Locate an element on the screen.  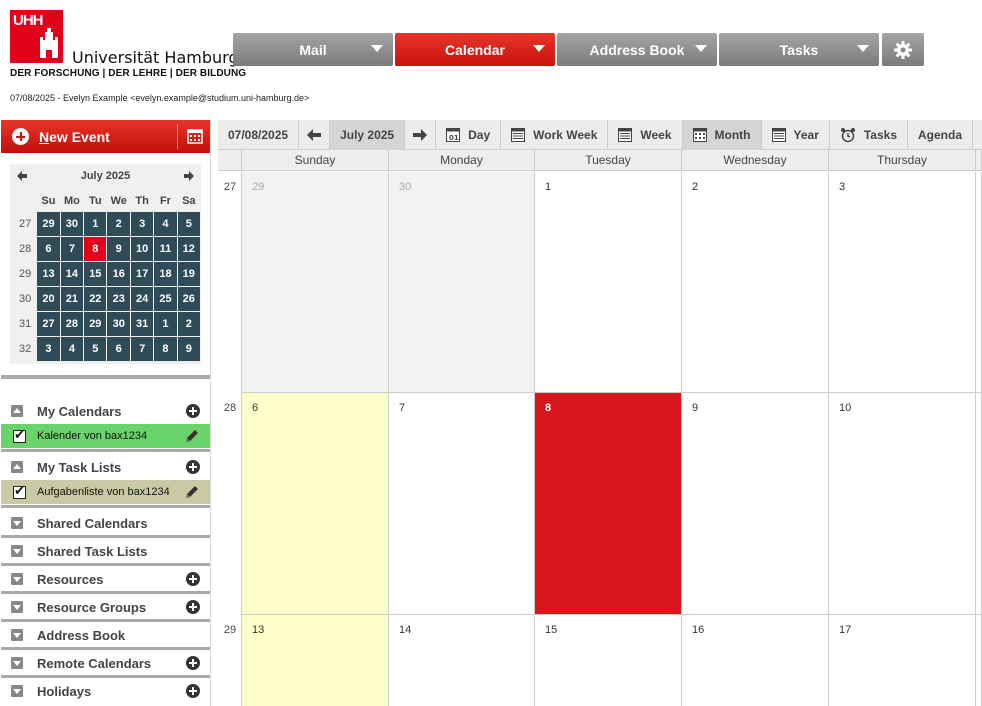
mini-day: 10 is located at coordinates (142, 249).